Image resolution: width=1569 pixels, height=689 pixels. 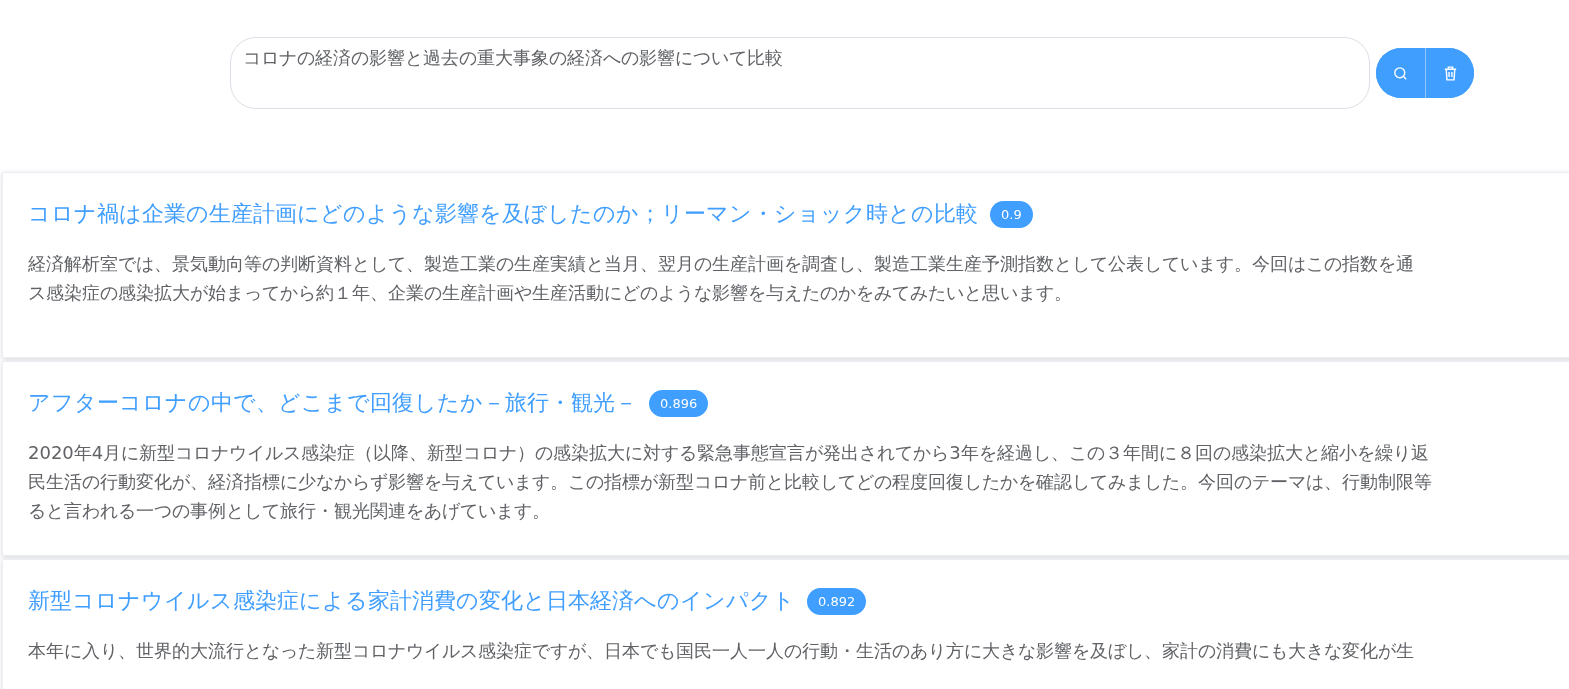 I want to click on result-title: 新型コロナウイルス感染症による家計消費の変化と日本経済へのインパクト, so click(x=411, y=601).